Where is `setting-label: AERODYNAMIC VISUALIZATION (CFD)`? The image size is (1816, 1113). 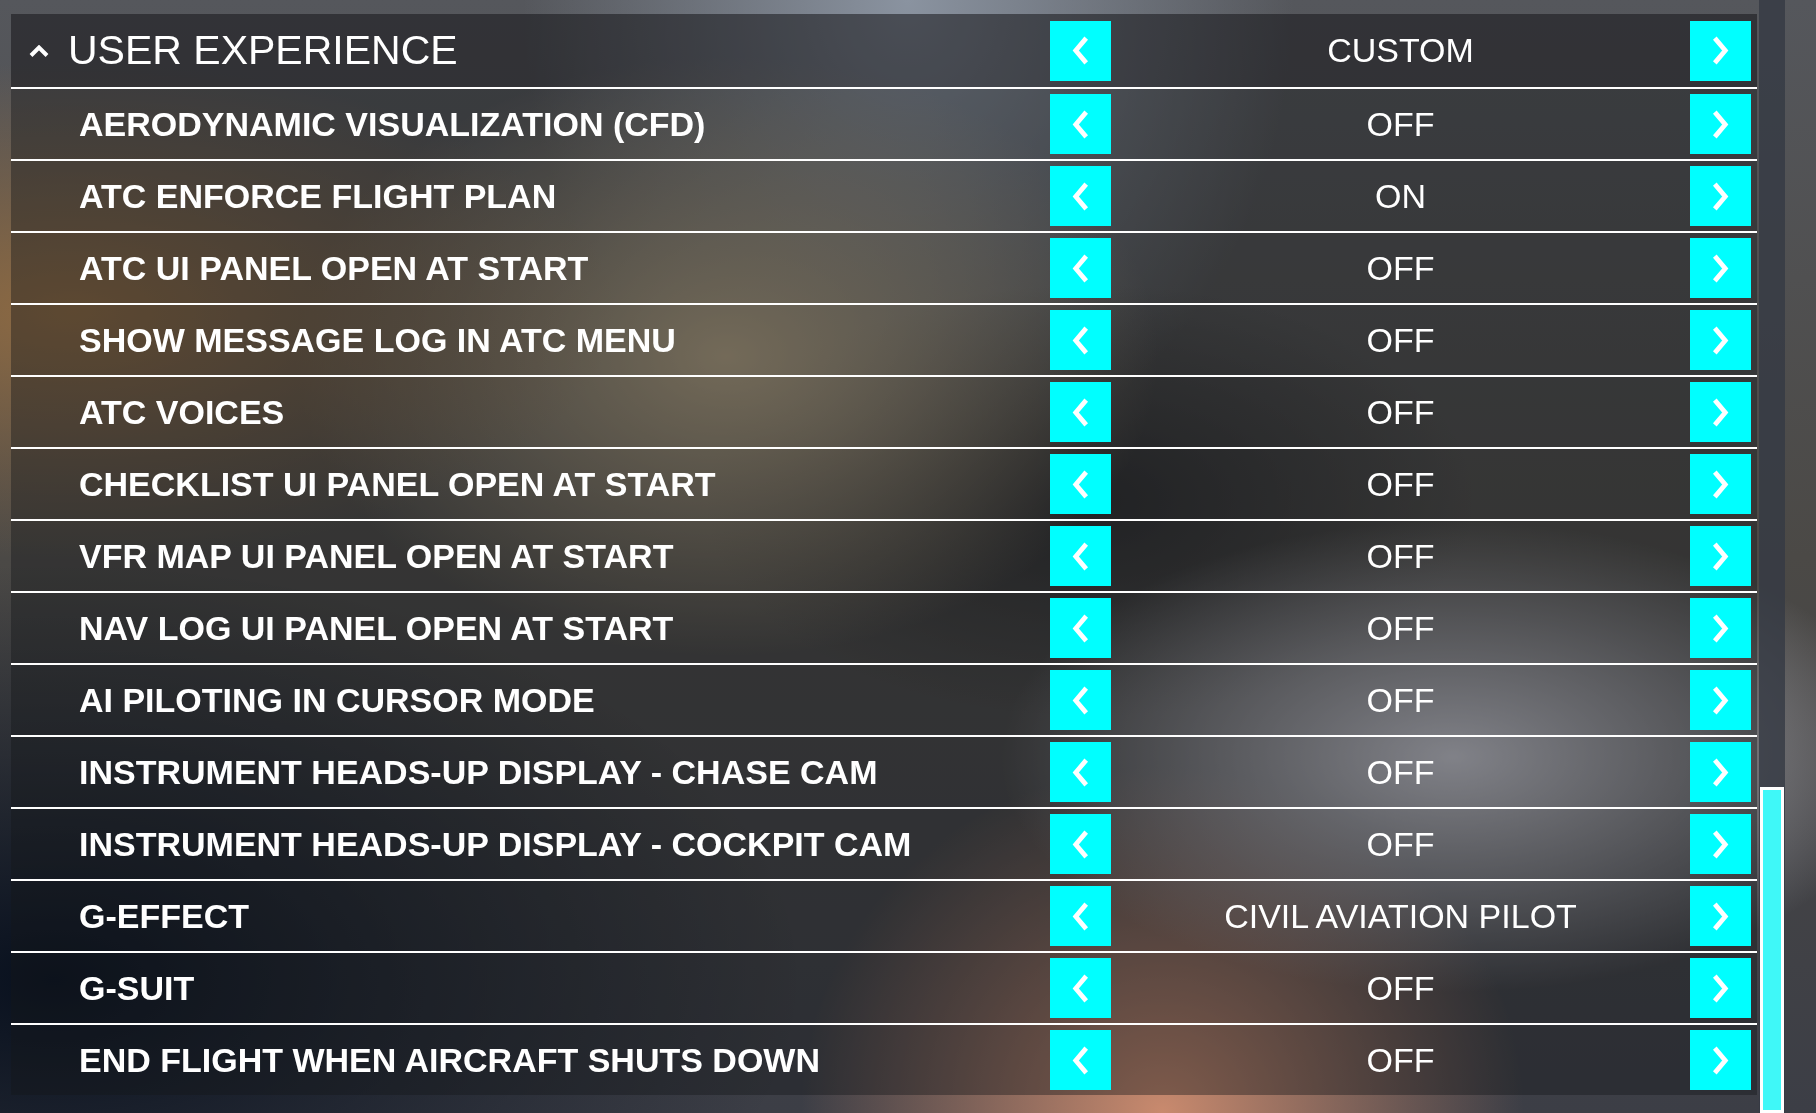 setting-label: AERODYNAMIC VISUALIZATION (CFD) is located at coordinates (392, 124).